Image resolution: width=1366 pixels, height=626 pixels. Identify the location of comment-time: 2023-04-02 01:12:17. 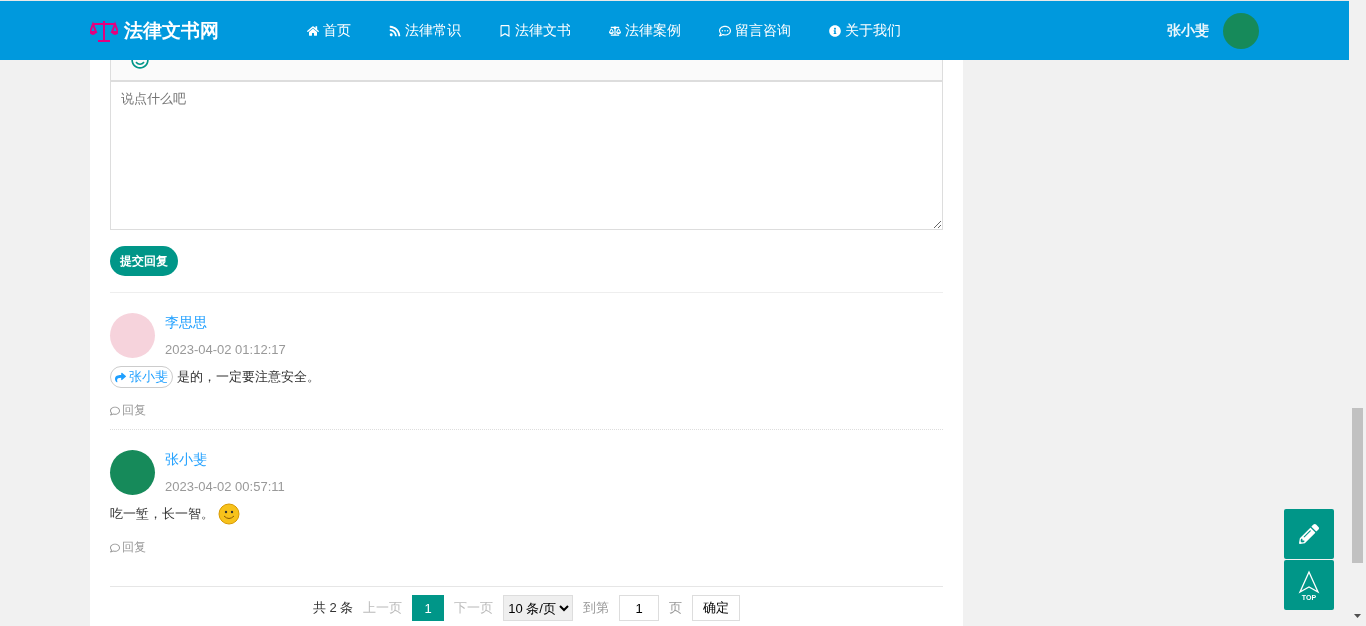
(225, 349).